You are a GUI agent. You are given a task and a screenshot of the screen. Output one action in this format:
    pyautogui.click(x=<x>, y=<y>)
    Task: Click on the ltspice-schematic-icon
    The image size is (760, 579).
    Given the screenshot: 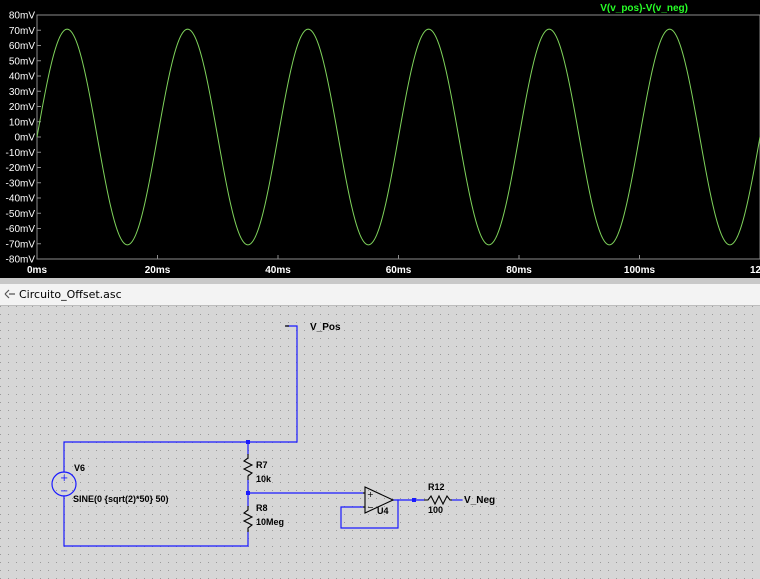 What is the action you would take?
    pyautogui.click(x=9, y=294)
    